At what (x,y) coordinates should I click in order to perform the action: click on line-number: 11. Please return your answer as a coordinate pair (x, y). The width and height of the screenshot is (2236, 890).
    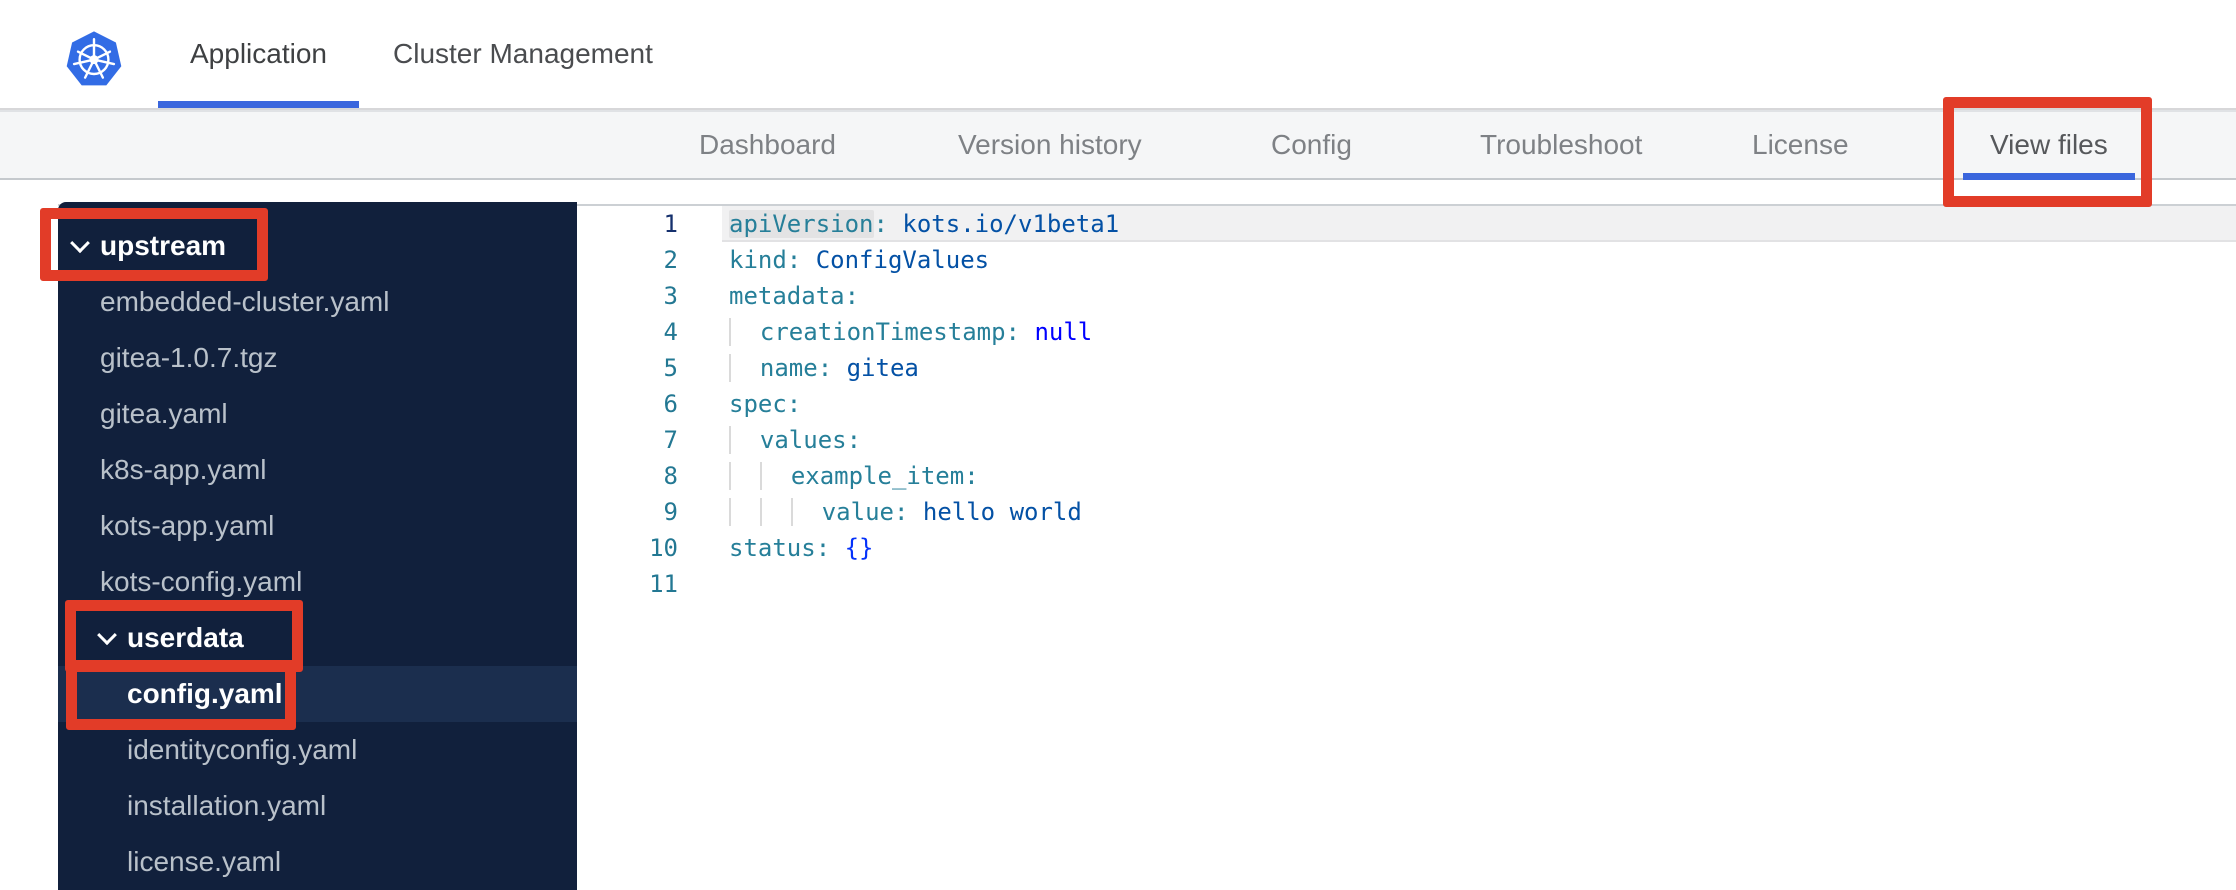
    Looking at the image, I should click on (663, 584).